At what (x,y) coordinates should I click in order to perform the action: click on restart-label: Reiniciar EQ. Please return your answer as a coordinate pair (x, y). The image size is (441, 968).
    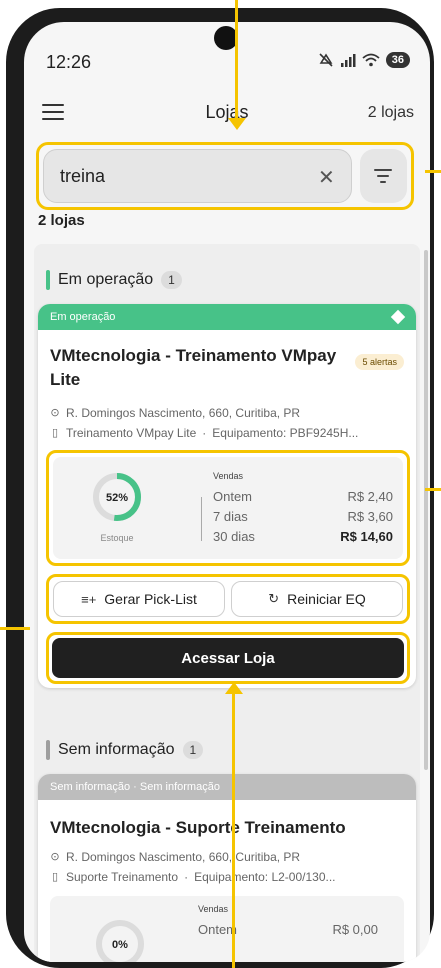
    Looking at the image, I should click on (326, 599).